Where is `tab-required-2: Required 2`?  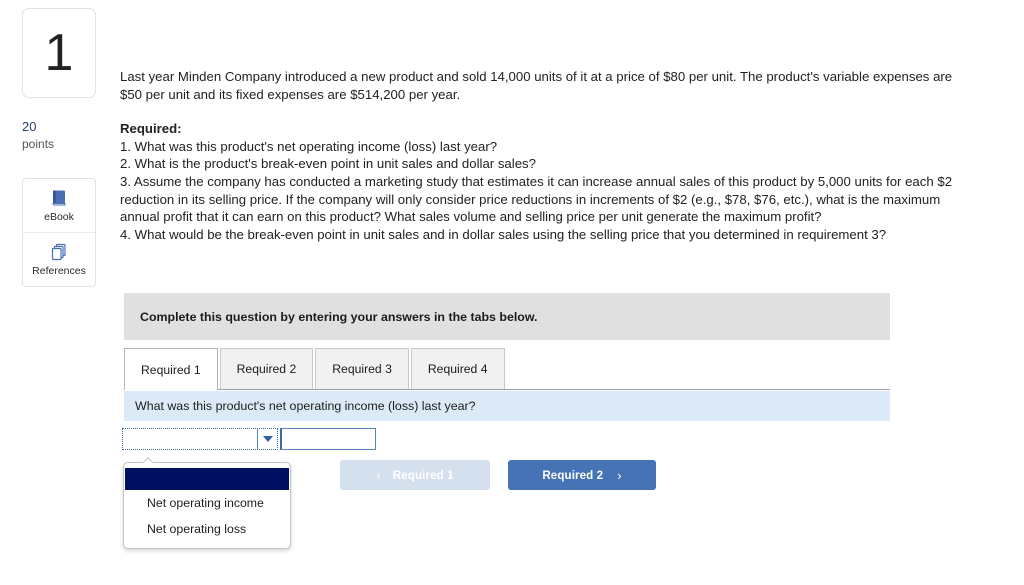 tab-required-2: Required 2 is located at coordinates (266, 368).